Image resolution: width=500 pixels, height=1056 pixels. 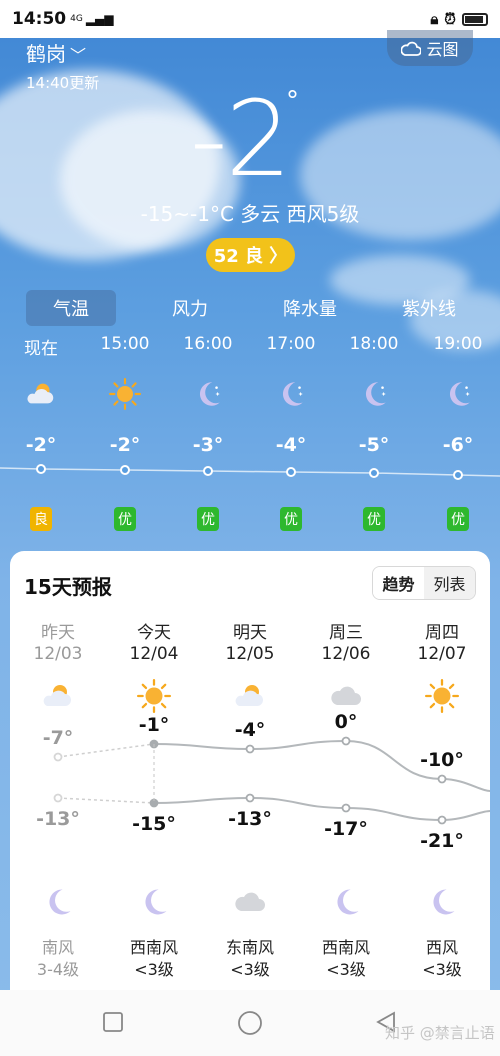 What do you see at coordinates (63, 83) in the screenshot?
I see `update-time: 14:40更新` at bounding box center [63, 83].